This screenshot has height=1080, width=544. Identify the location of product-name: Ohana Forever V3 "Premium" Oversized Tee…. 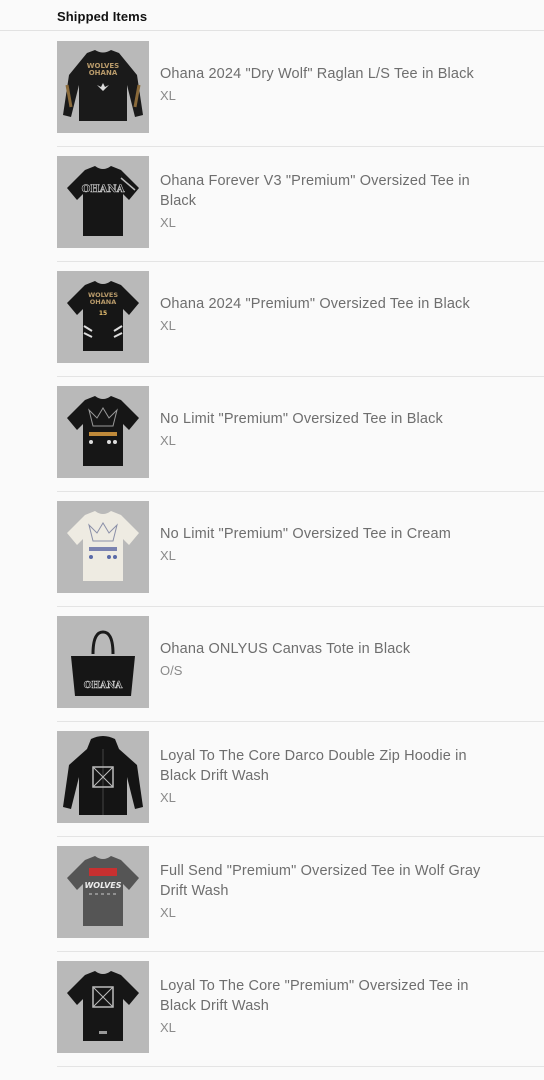
(315, 191).